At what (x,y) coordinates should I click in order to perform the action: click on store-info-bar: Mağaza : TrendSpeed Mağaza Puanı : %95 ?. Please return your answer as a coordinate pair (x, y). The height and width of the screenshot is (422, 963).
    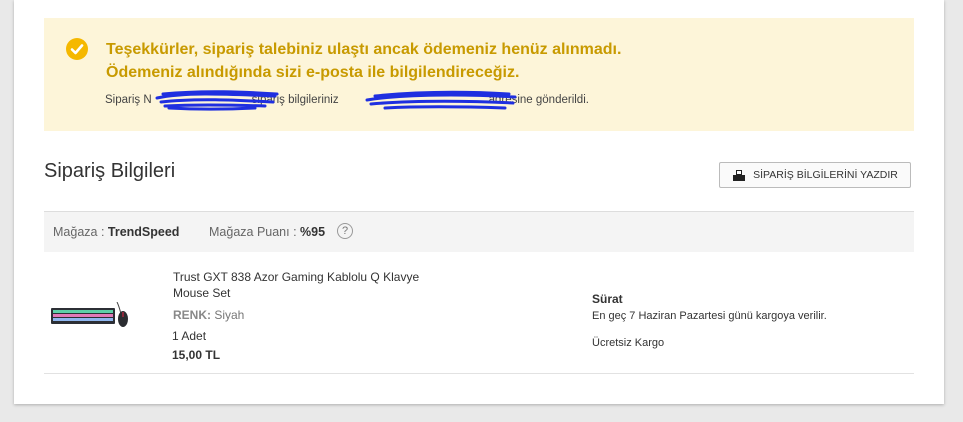
    Looking at the image, I should click on (479, 231).